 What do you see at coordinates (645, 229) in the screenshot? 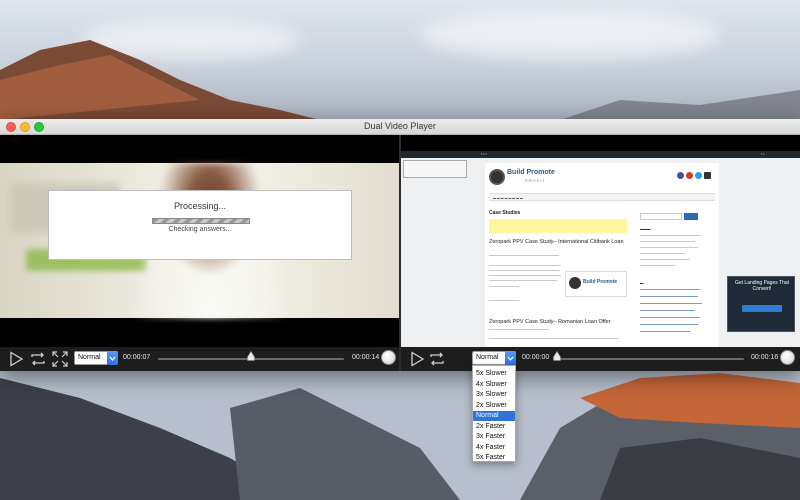
I see `sidebar-heading: ▬▬▬` at bounding box center [645, 229].